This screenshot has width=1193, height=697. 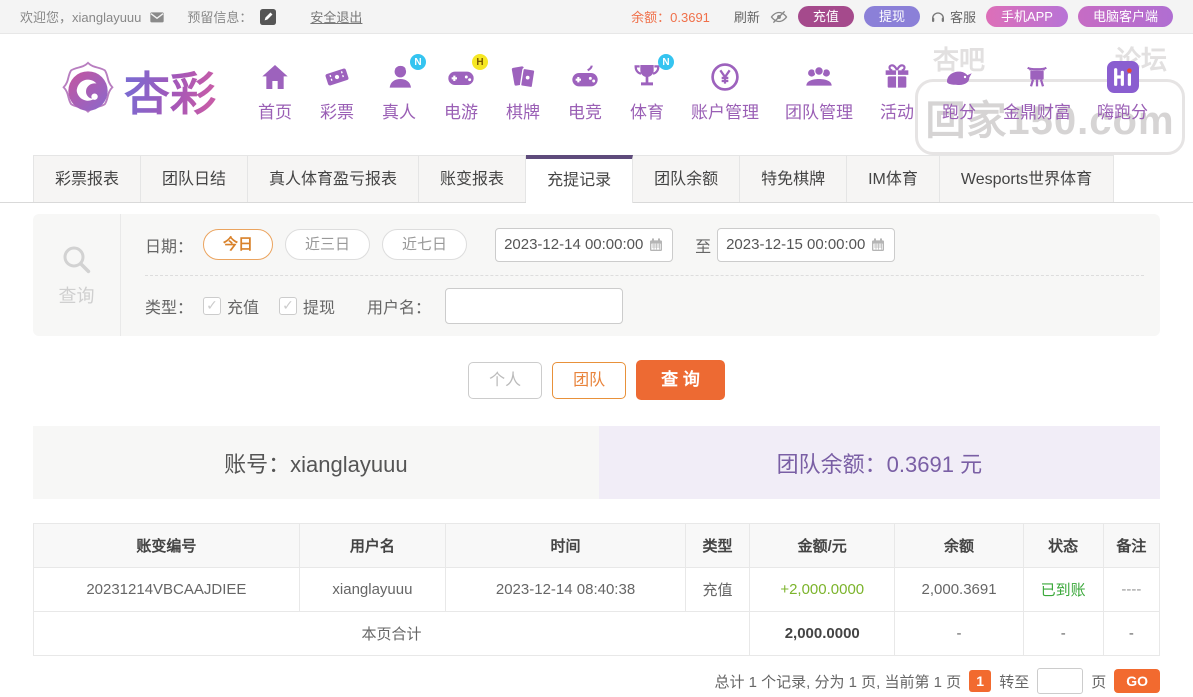 I want to click on recharge-button: 充值, so click(x=825, y=16).